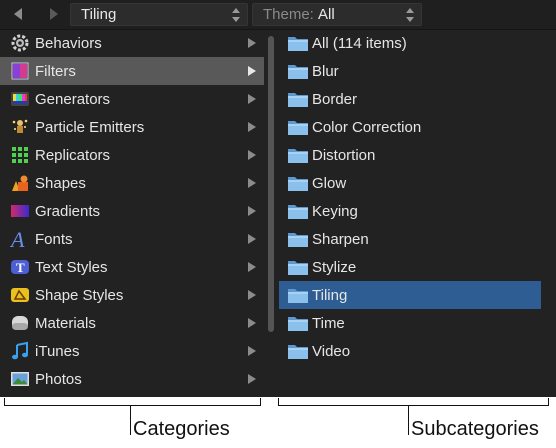 Image resolution: width=556 pixels, height=448 pixels. Describe the element at coordinates (410, 239) in the screenshot. I see `subcategory-item-sharpen: Sharpen` at that location.